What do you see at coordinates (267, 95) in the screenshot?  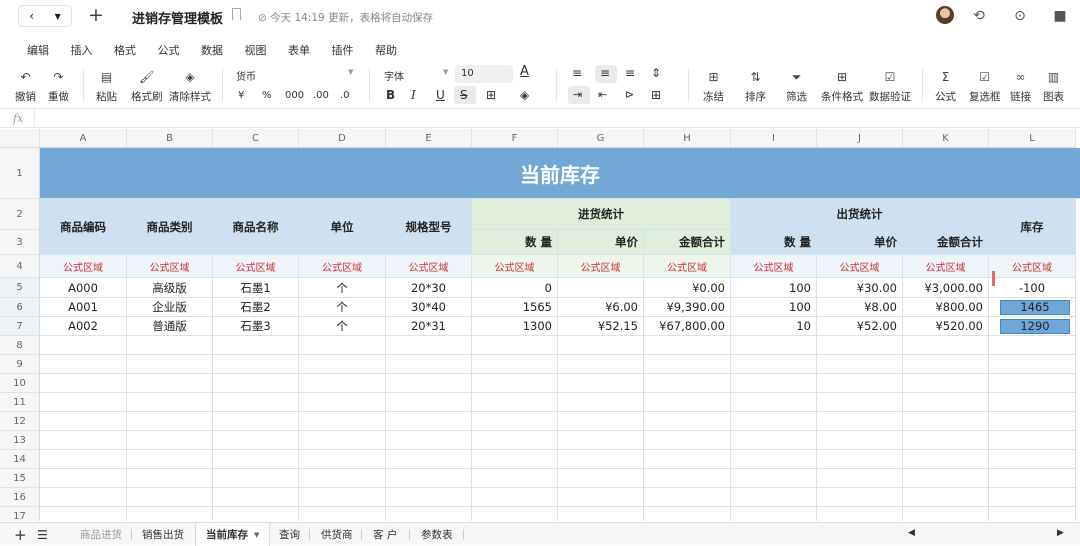 I see `percent-button: %` at bounding box center [267, 95].